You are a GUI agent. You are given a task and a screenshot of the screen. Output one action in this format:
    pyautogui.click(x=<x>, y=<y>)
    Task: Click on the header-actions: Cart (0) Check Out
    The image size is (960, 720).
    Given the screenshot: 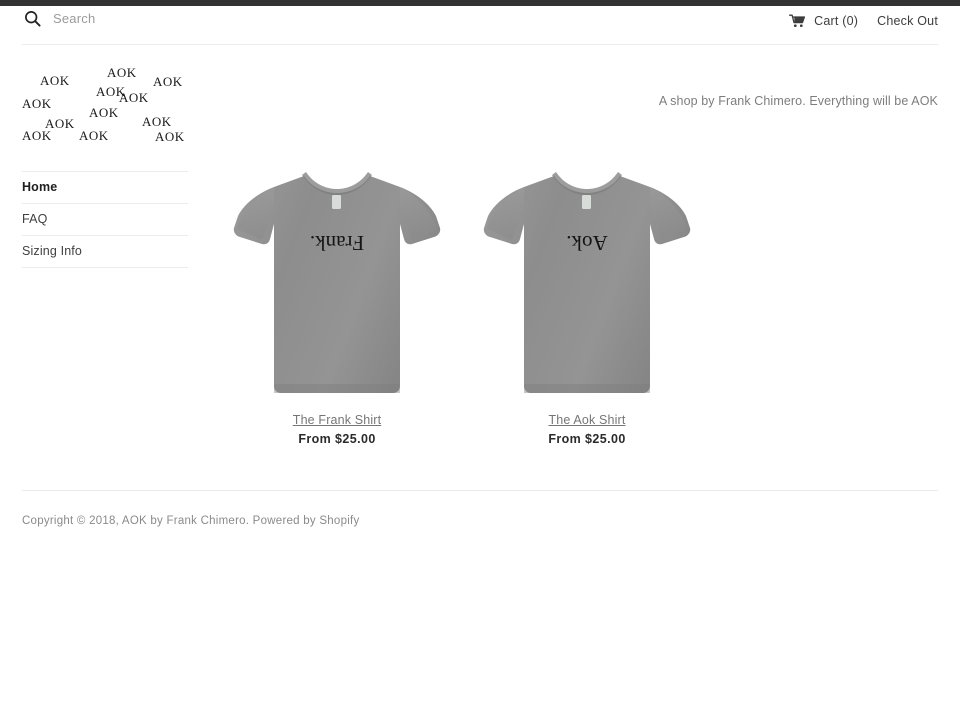 What is the action you would take?
    pyautogui.click(x=863, y=21)
    